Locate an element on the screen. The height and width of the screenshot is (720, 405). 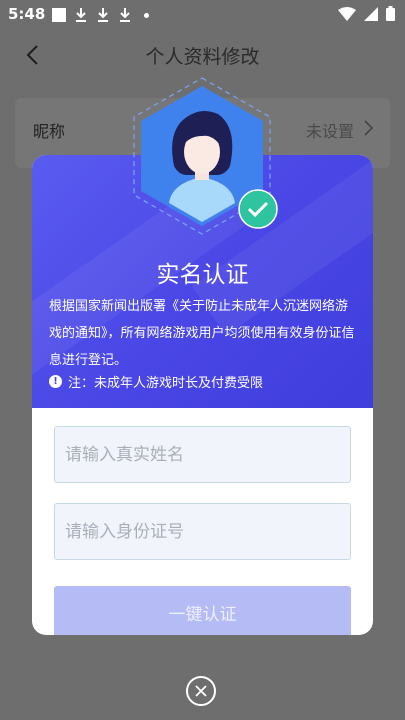
battery-icon is located at coordinates (390, 13).